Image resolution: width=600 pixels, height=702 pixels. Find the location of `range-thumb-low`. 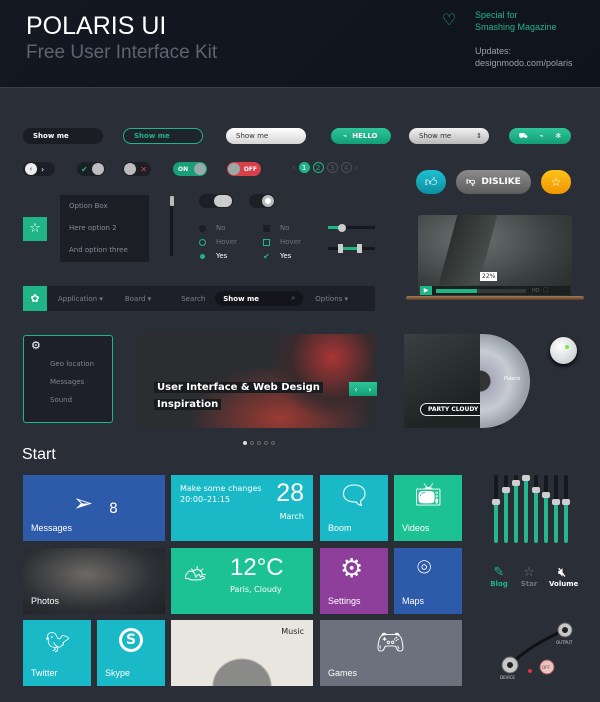

range-thumb-low is located at coordinates (340, 248).